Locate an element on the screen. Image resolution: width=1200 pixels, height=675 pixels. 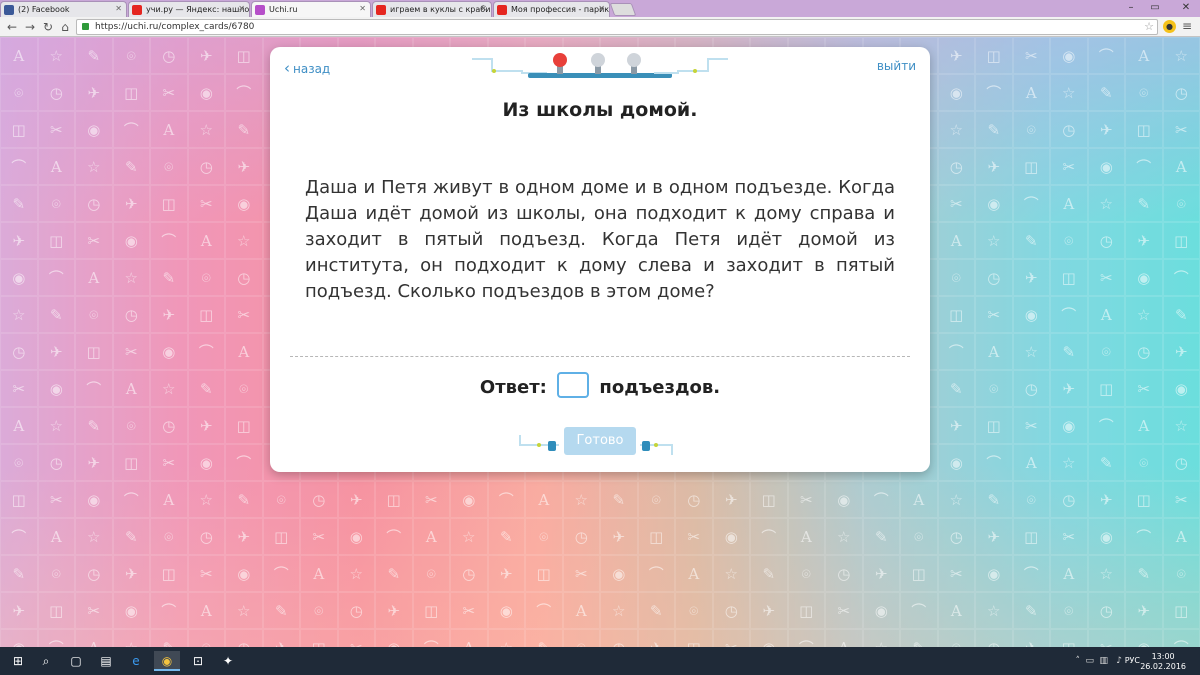
tab-yandex-search: учи.ру — Яндекс: нашлос ✕ is located at coordinates (189, 9).